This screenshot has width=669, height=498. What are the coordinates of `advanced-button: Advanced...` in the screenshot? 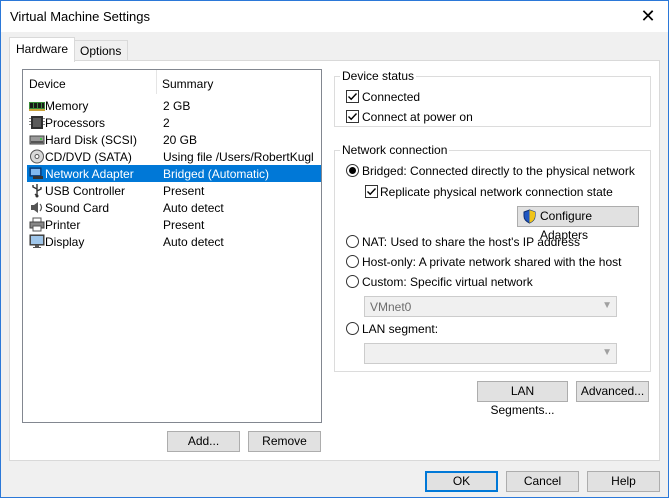 It's located at (612, 391).